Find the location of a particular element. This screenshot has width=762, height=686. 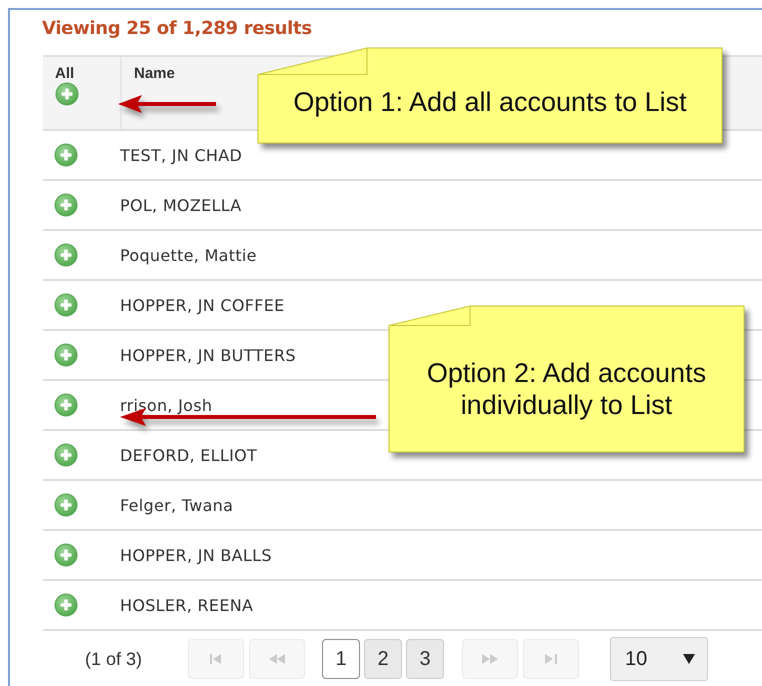

page-button: 3 is located at coordinates (425, 659).